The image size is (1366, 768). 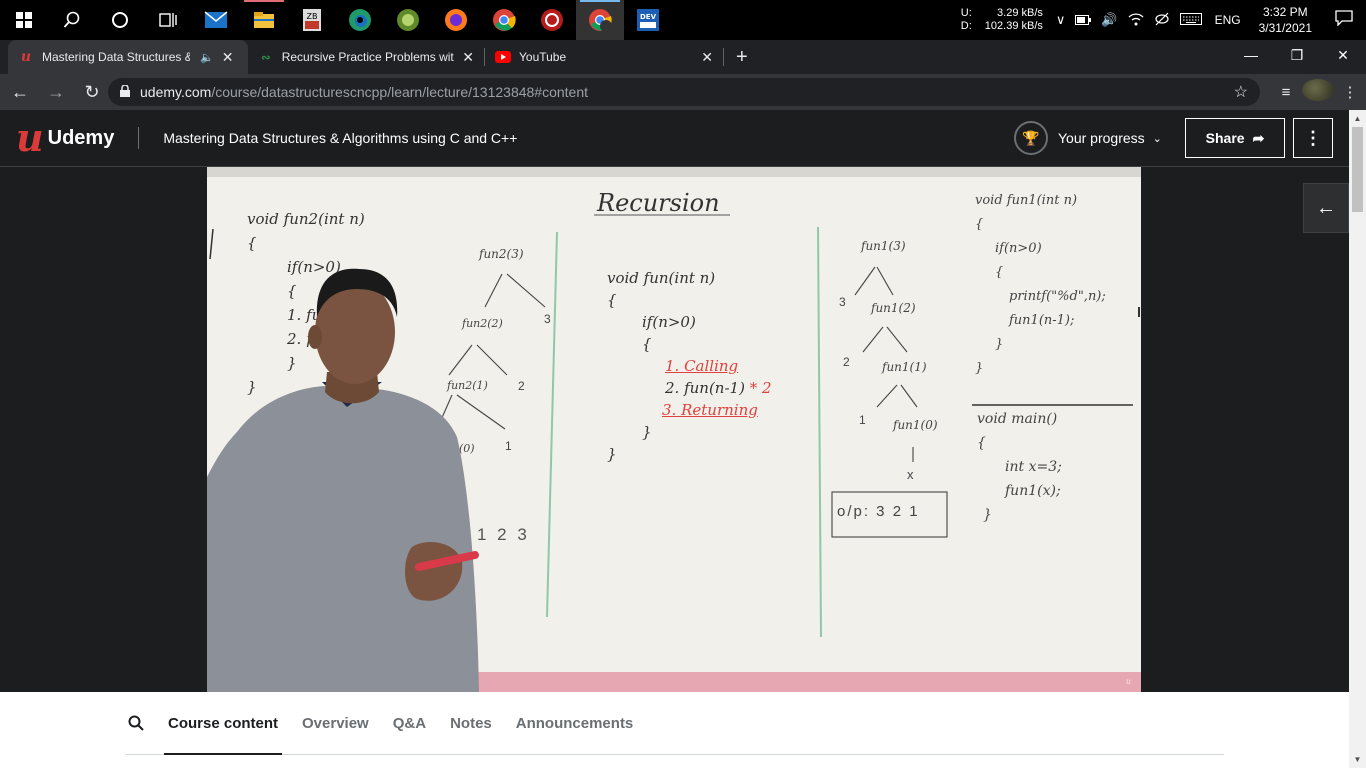 What do you see at coordinates (1061, 20) in the screenshot?
I see `chevron-up-icon: ∨` at bounding box center [1061, 20].